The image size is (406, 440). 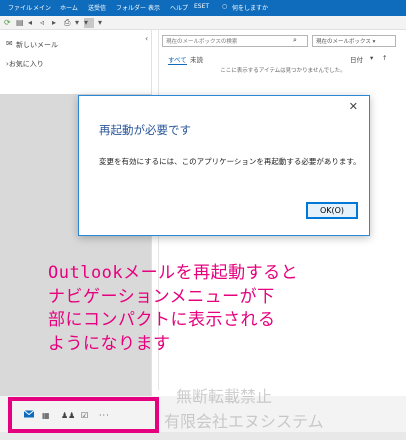 What do you see at coordinates (203, 436) in the screenshot?
I see `status-bar` at bounding box center [203, 436].